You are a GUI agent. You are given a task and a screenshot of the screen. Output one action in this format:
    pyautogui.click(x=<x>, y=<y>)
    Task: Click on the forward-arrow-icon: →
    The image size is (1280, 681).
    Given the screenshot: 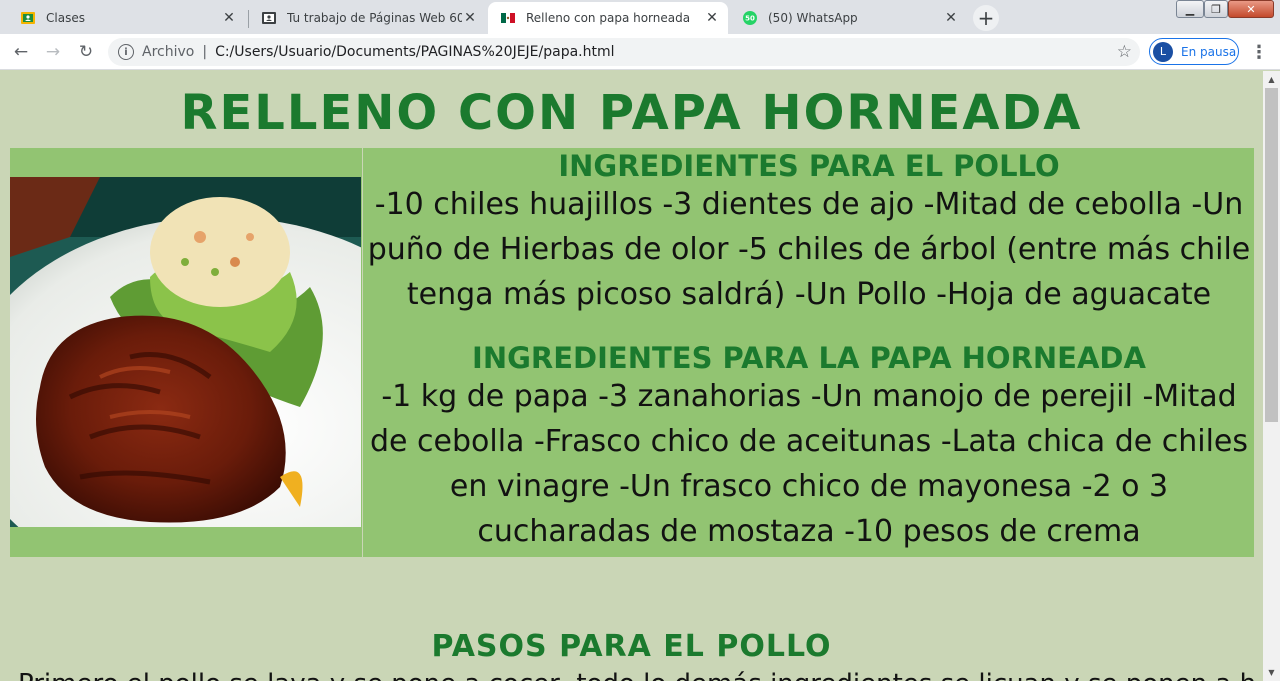 What is the action you would take?
    pyautogui.click(x=53, y=52)
    